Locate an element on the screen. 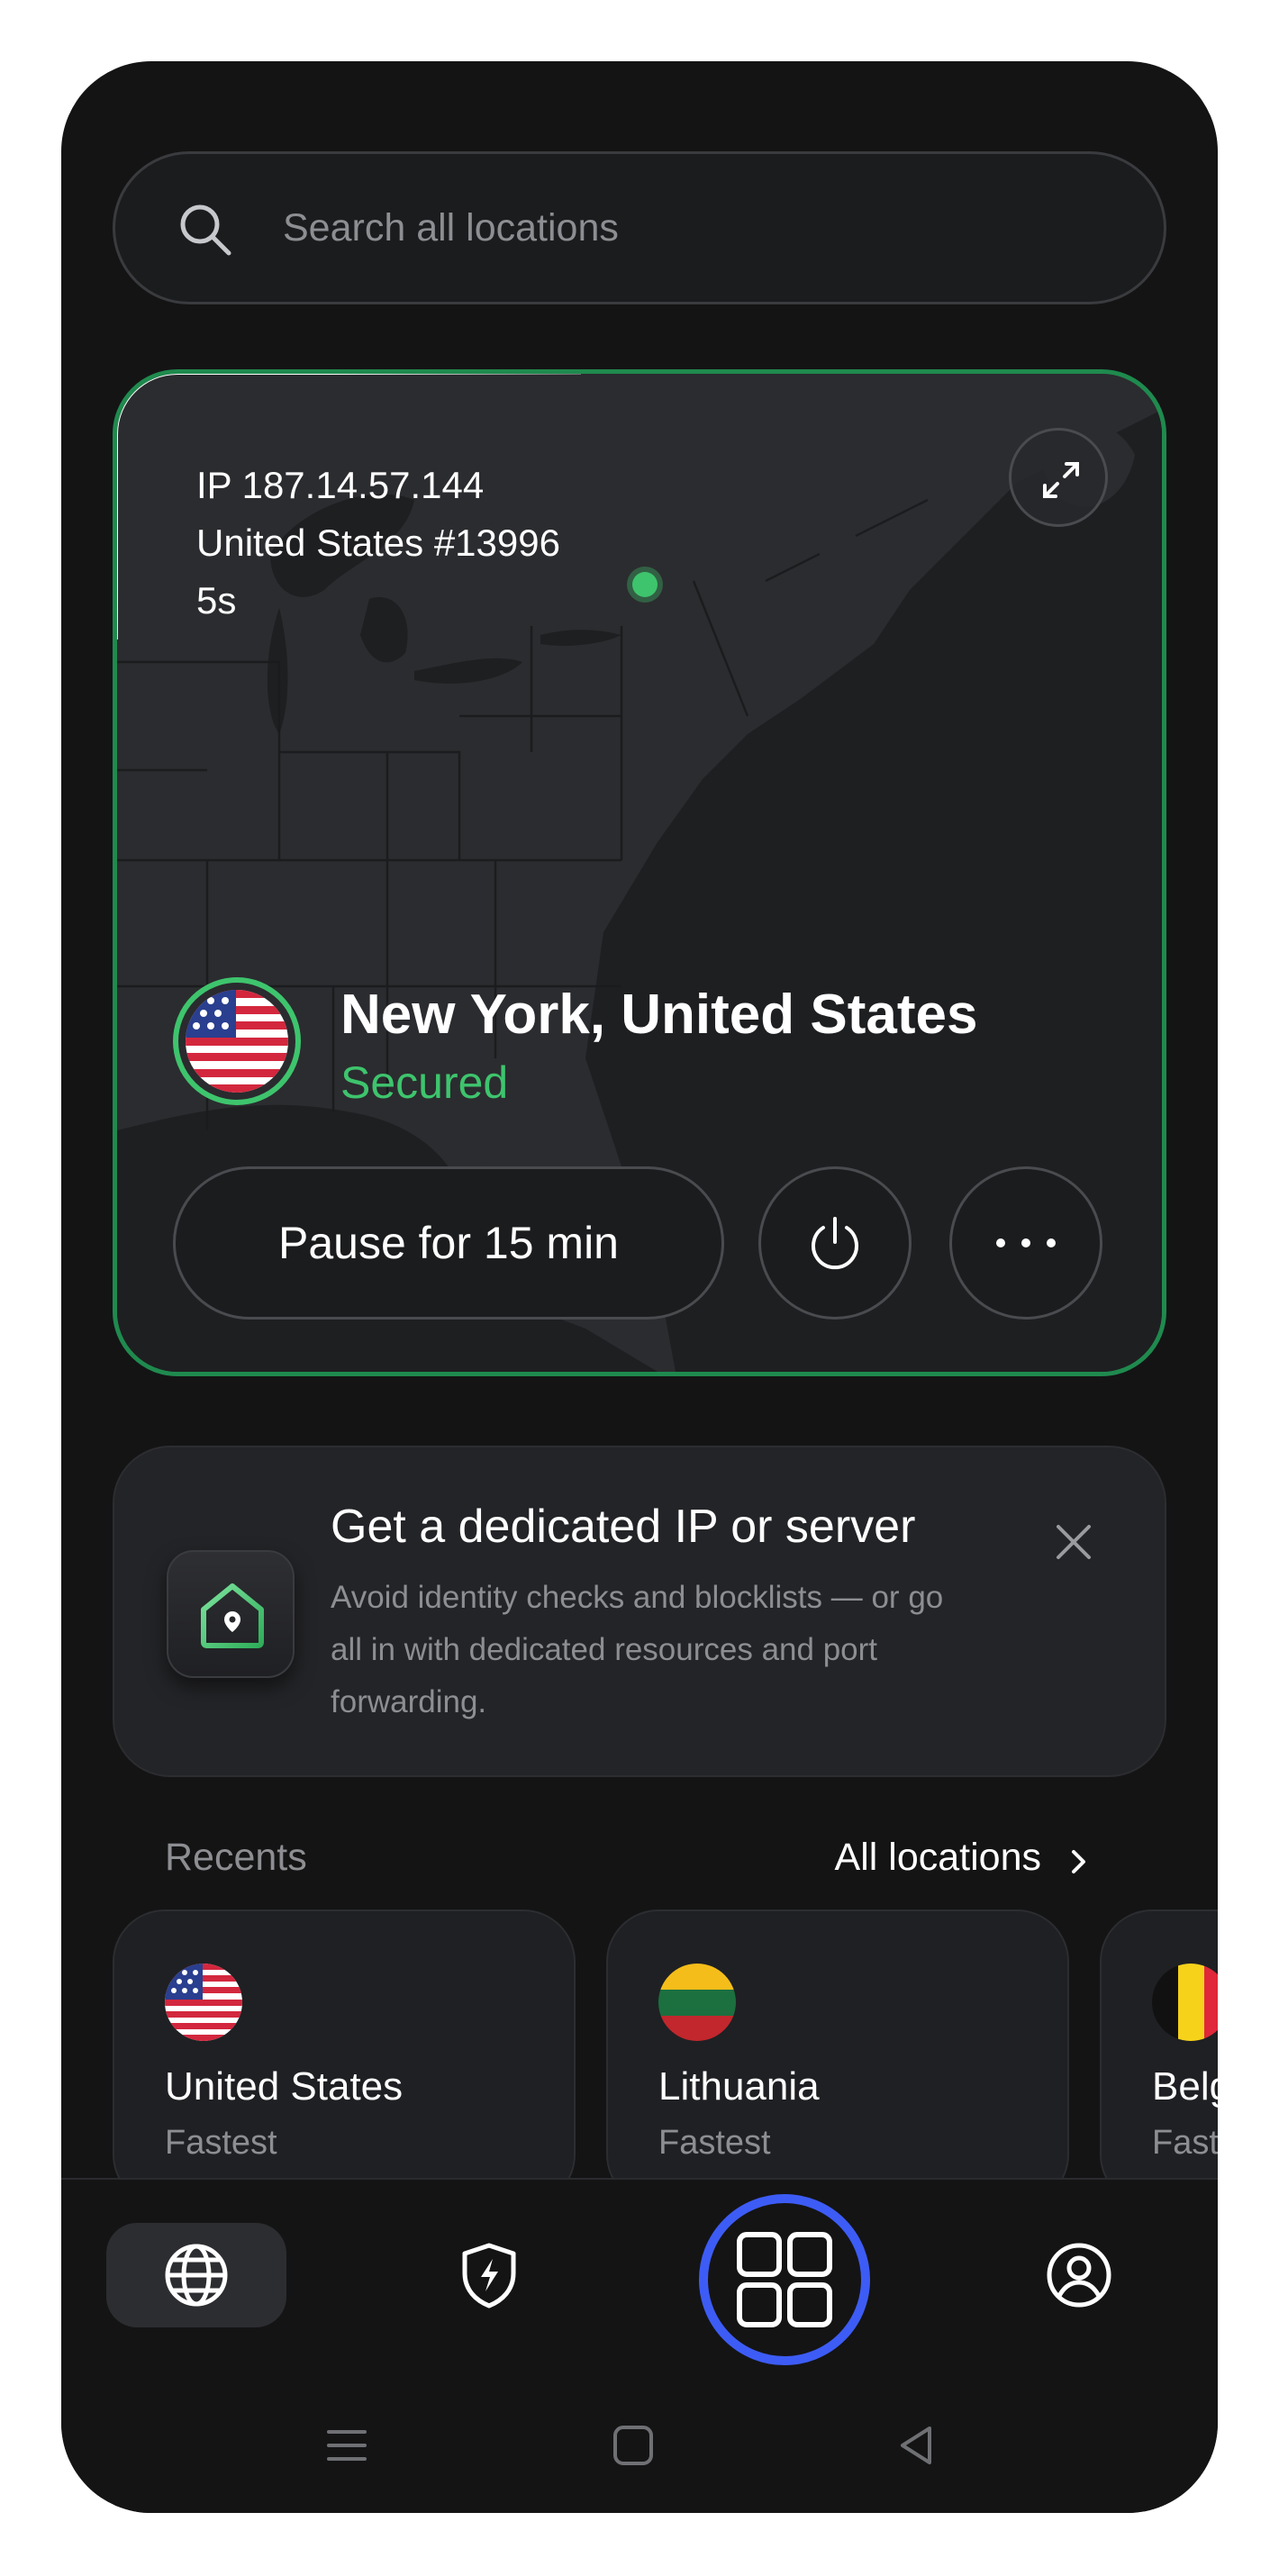  recent-item: United States Fastest is located at coordinates (344, 2058).